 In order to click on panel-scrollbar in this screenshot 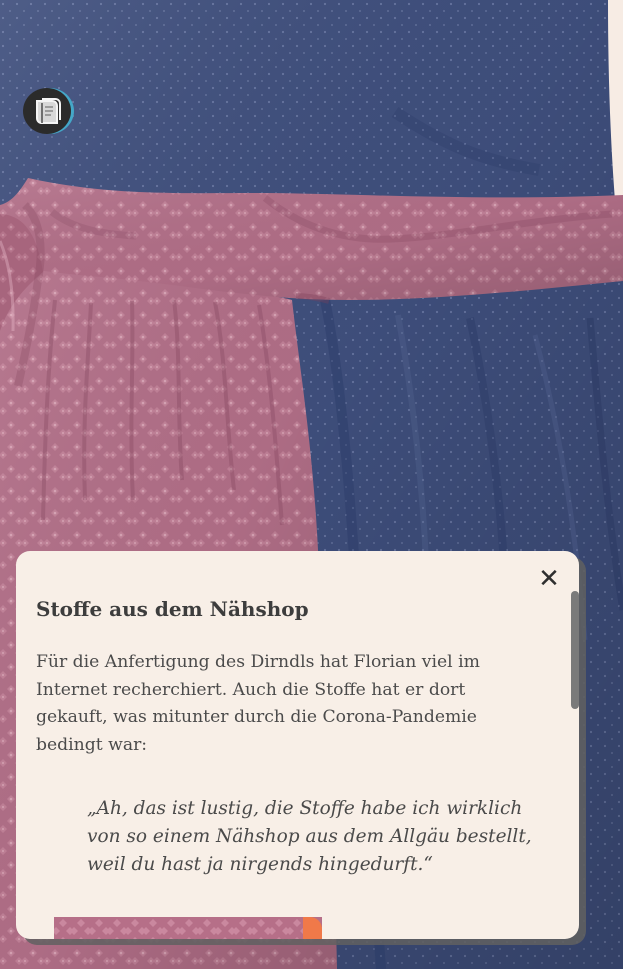, I will do `click(575, 650)`.